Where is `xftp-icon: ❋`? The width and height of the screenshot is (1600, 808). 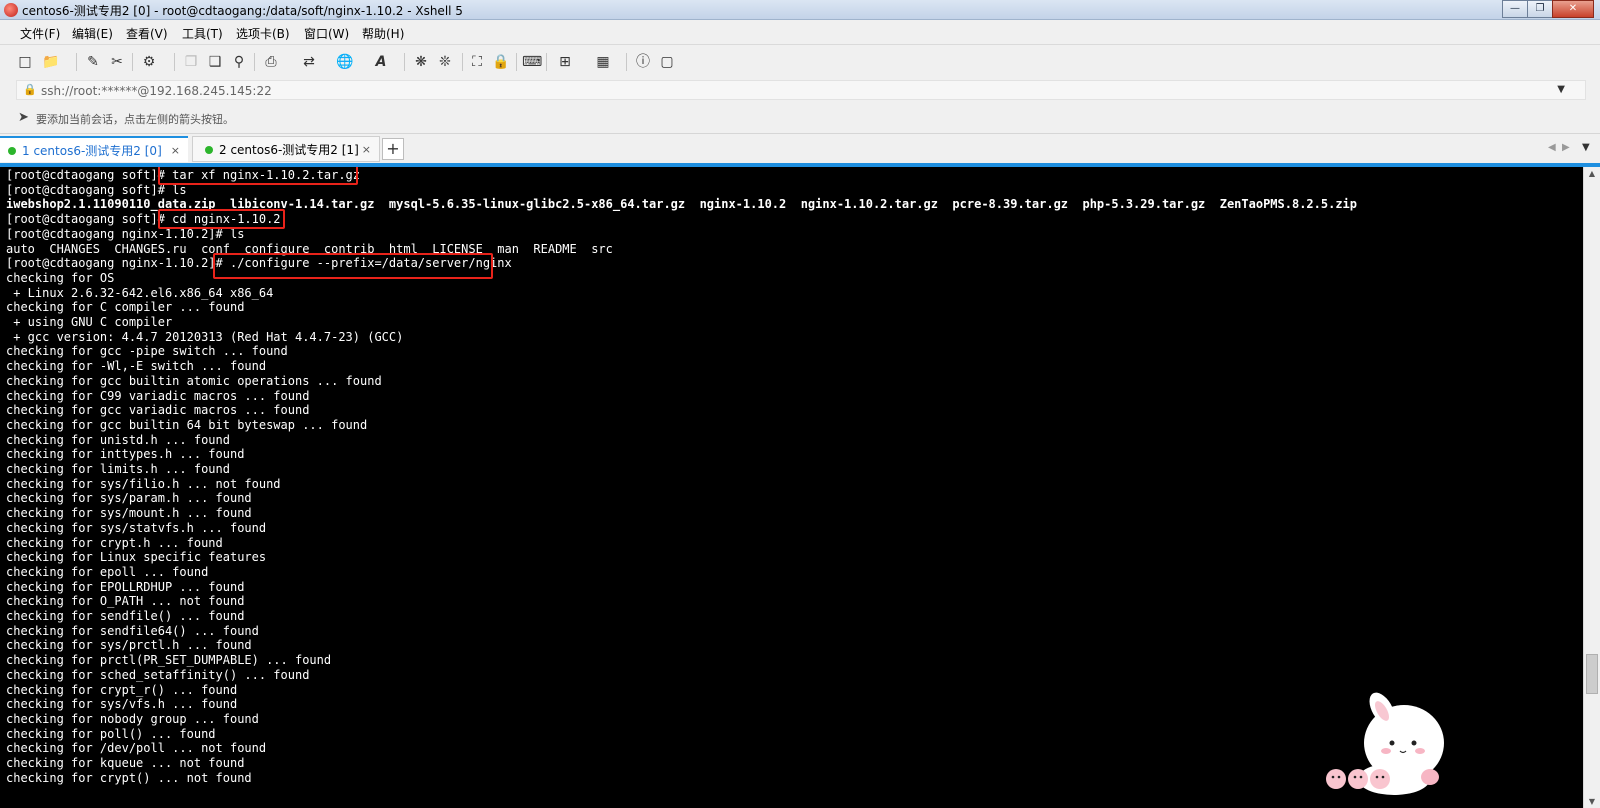 xftp-icon: ❋ is located at coordinates (421, 62).